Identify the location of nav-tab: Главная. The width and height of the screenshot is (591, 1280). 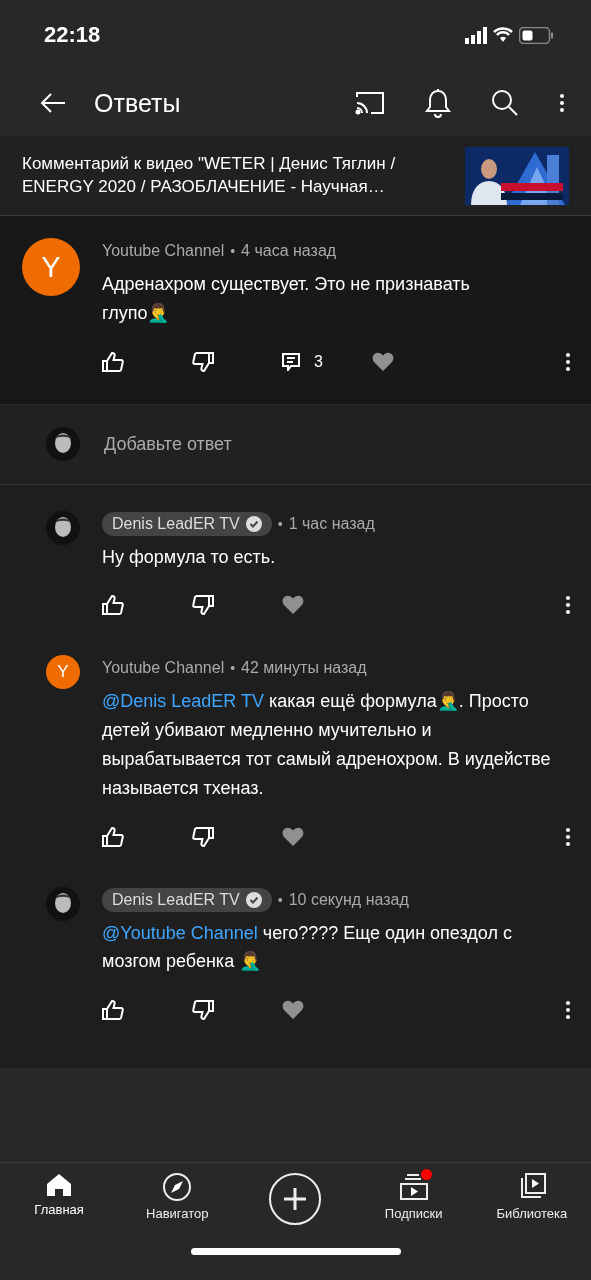
(59, 1195).